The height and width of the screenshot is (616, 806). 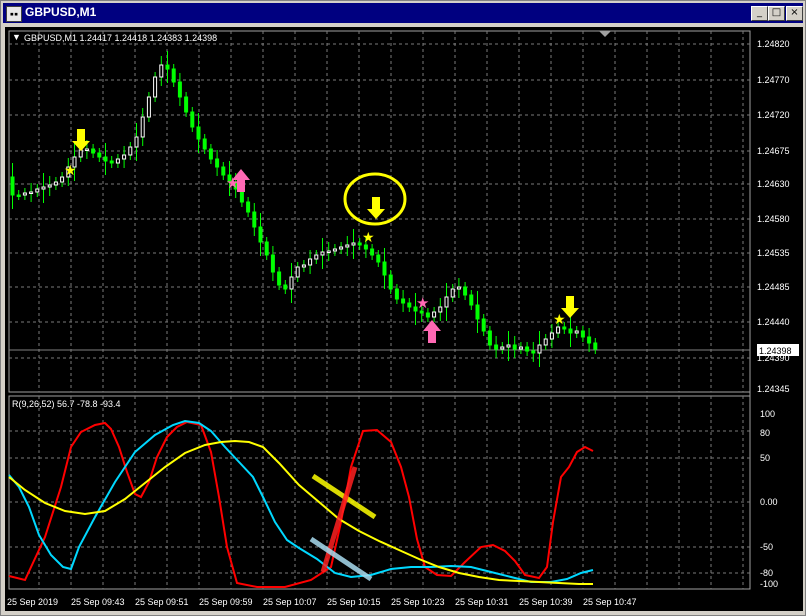 I want to click on title-bar: ▪▪ GBPUSD,M1 _ □ ×, so click(x=403, y=13).